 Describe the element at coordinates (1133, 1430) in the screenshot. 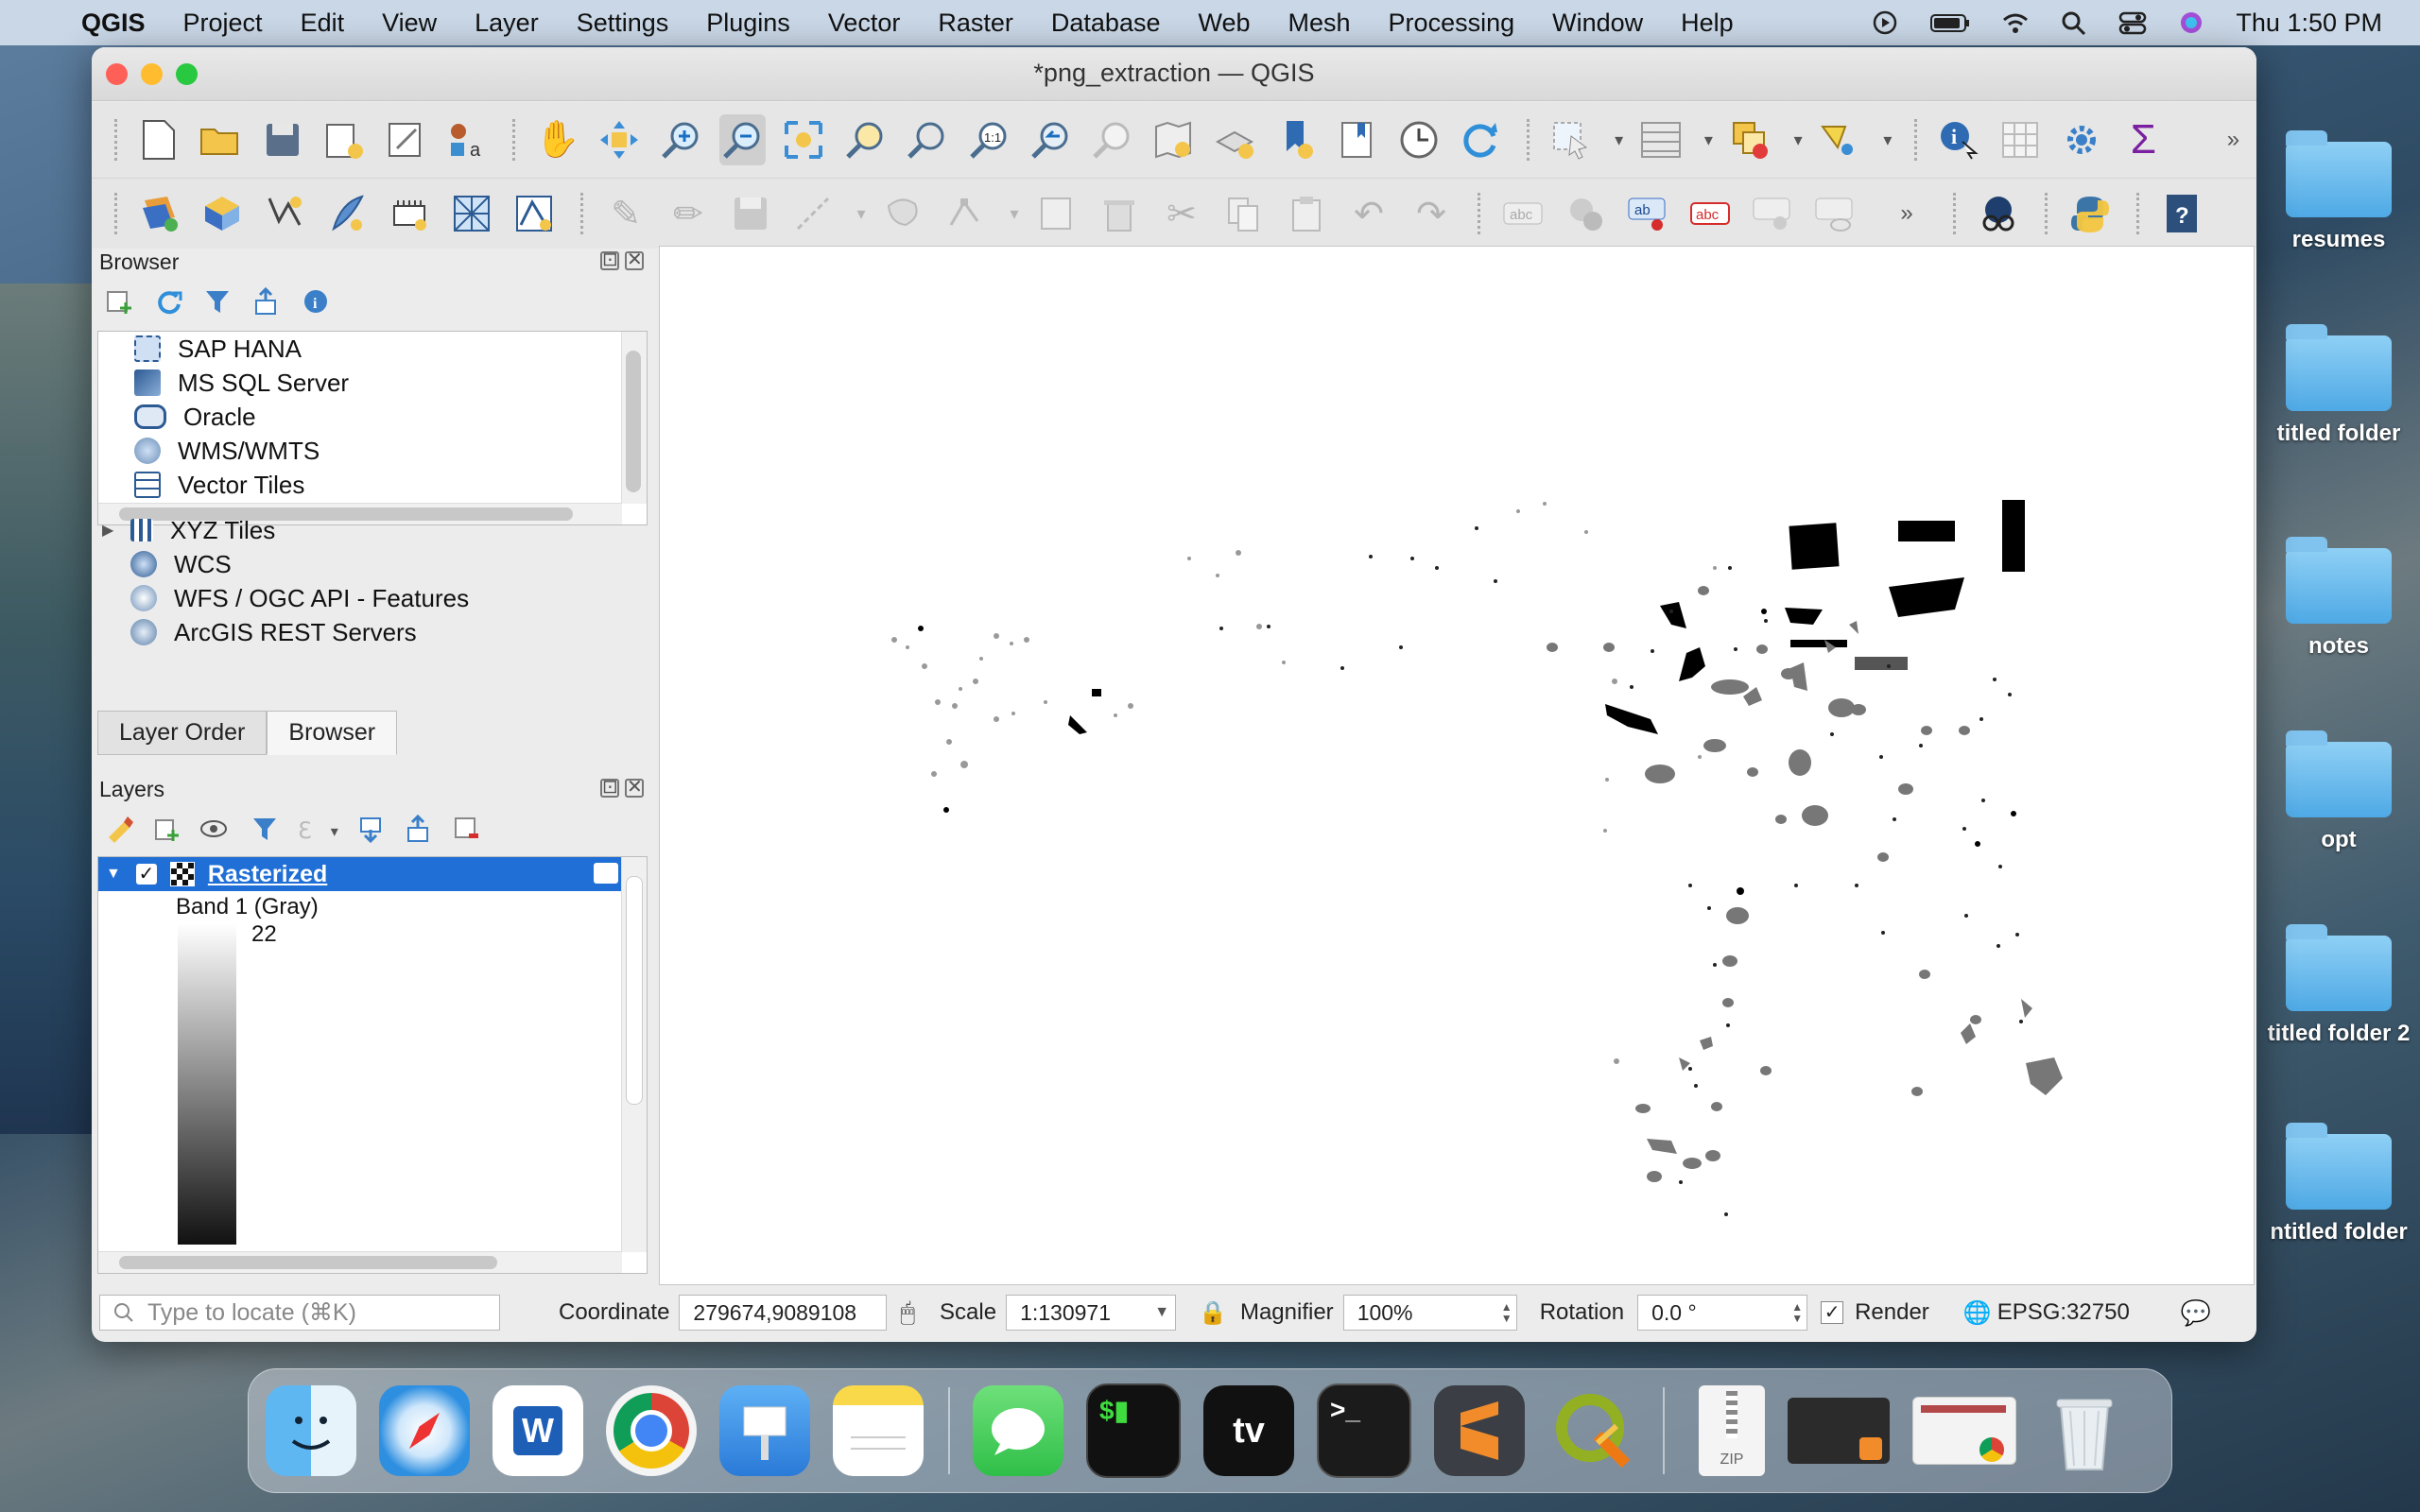

I see `terminal-green-icon: $▮` at that location.